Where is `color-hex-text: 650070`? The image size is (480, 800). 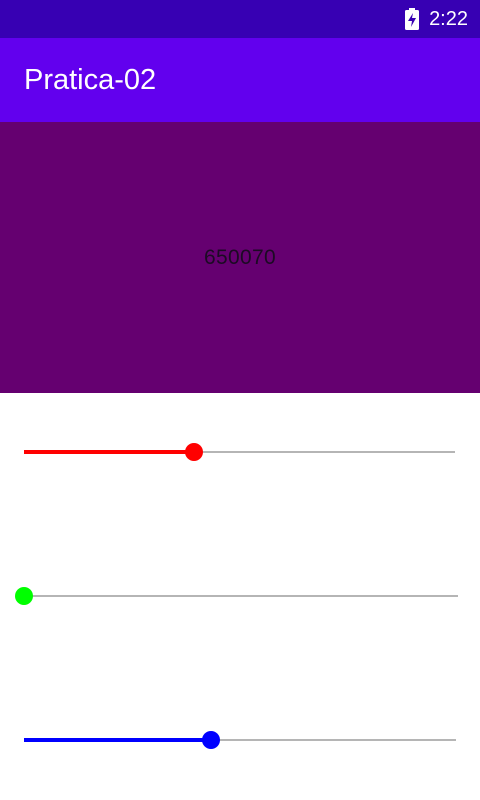
color-hex-text: 650070 is located at coordinates (240, 257).